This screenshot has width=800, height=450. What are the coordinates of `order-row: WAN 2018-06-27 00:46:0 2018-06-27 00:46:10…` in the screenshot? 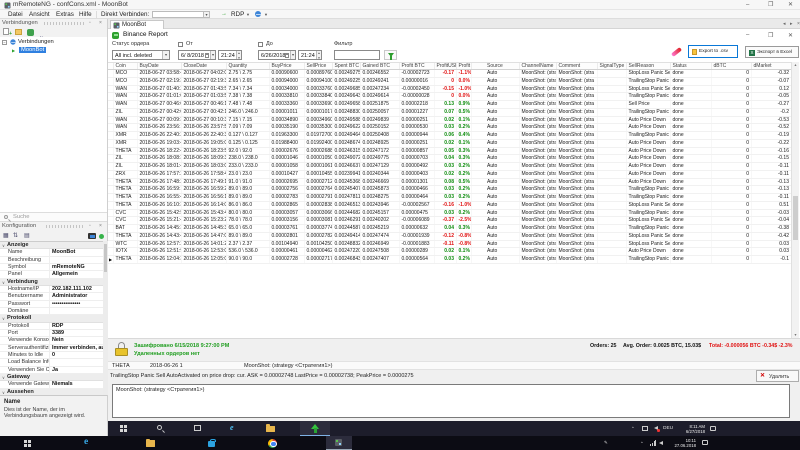 It's located at (449, 105).